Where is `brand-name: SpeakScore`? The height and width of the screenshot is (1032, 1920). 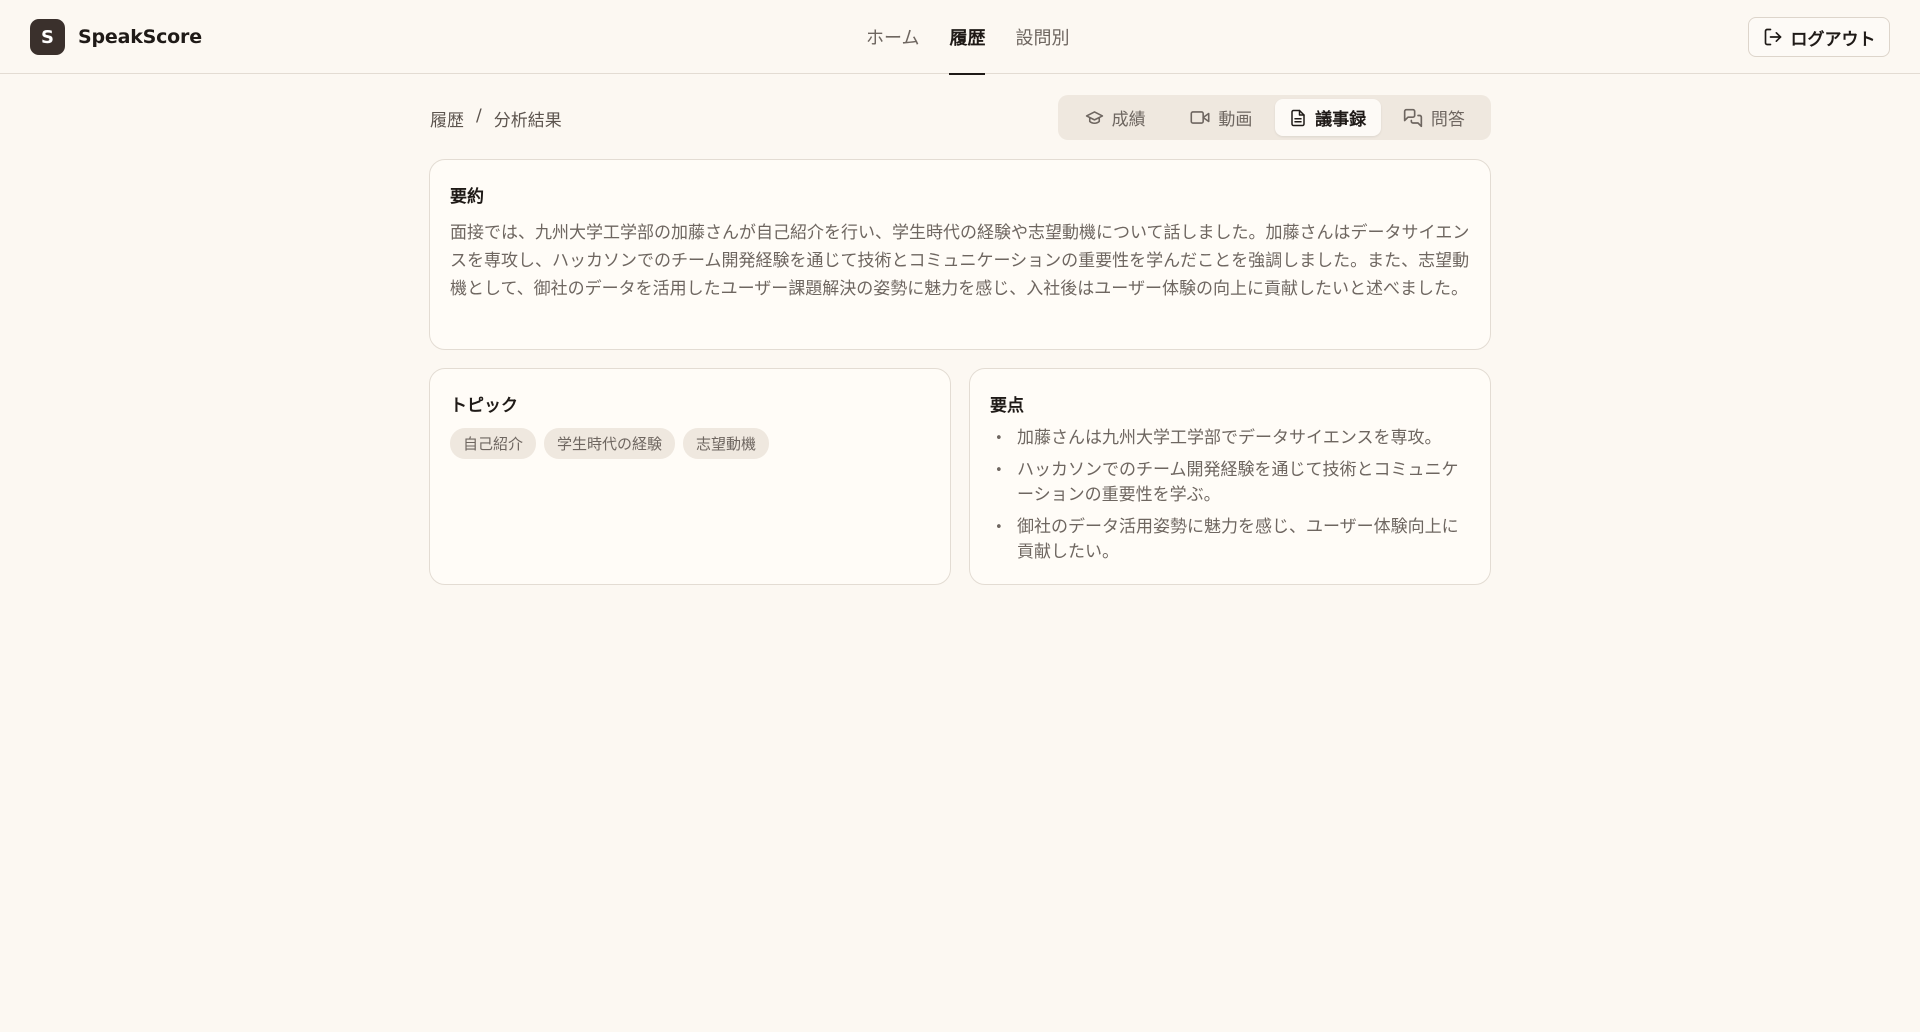
brand-name: SpeakScore is located at coordinates (140, 37).